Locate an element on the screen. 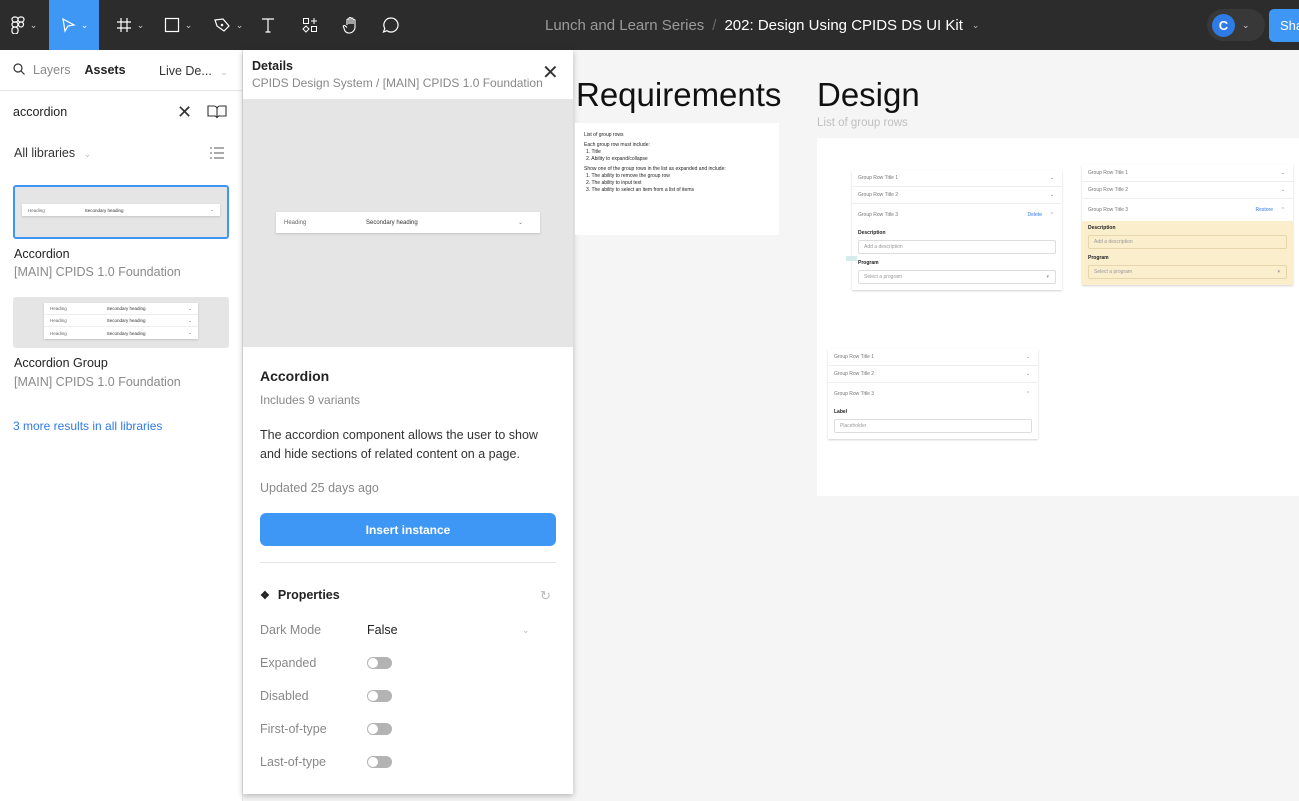 The image size is (1299, 801). field-label: Label is located at coordinates (841, 412).